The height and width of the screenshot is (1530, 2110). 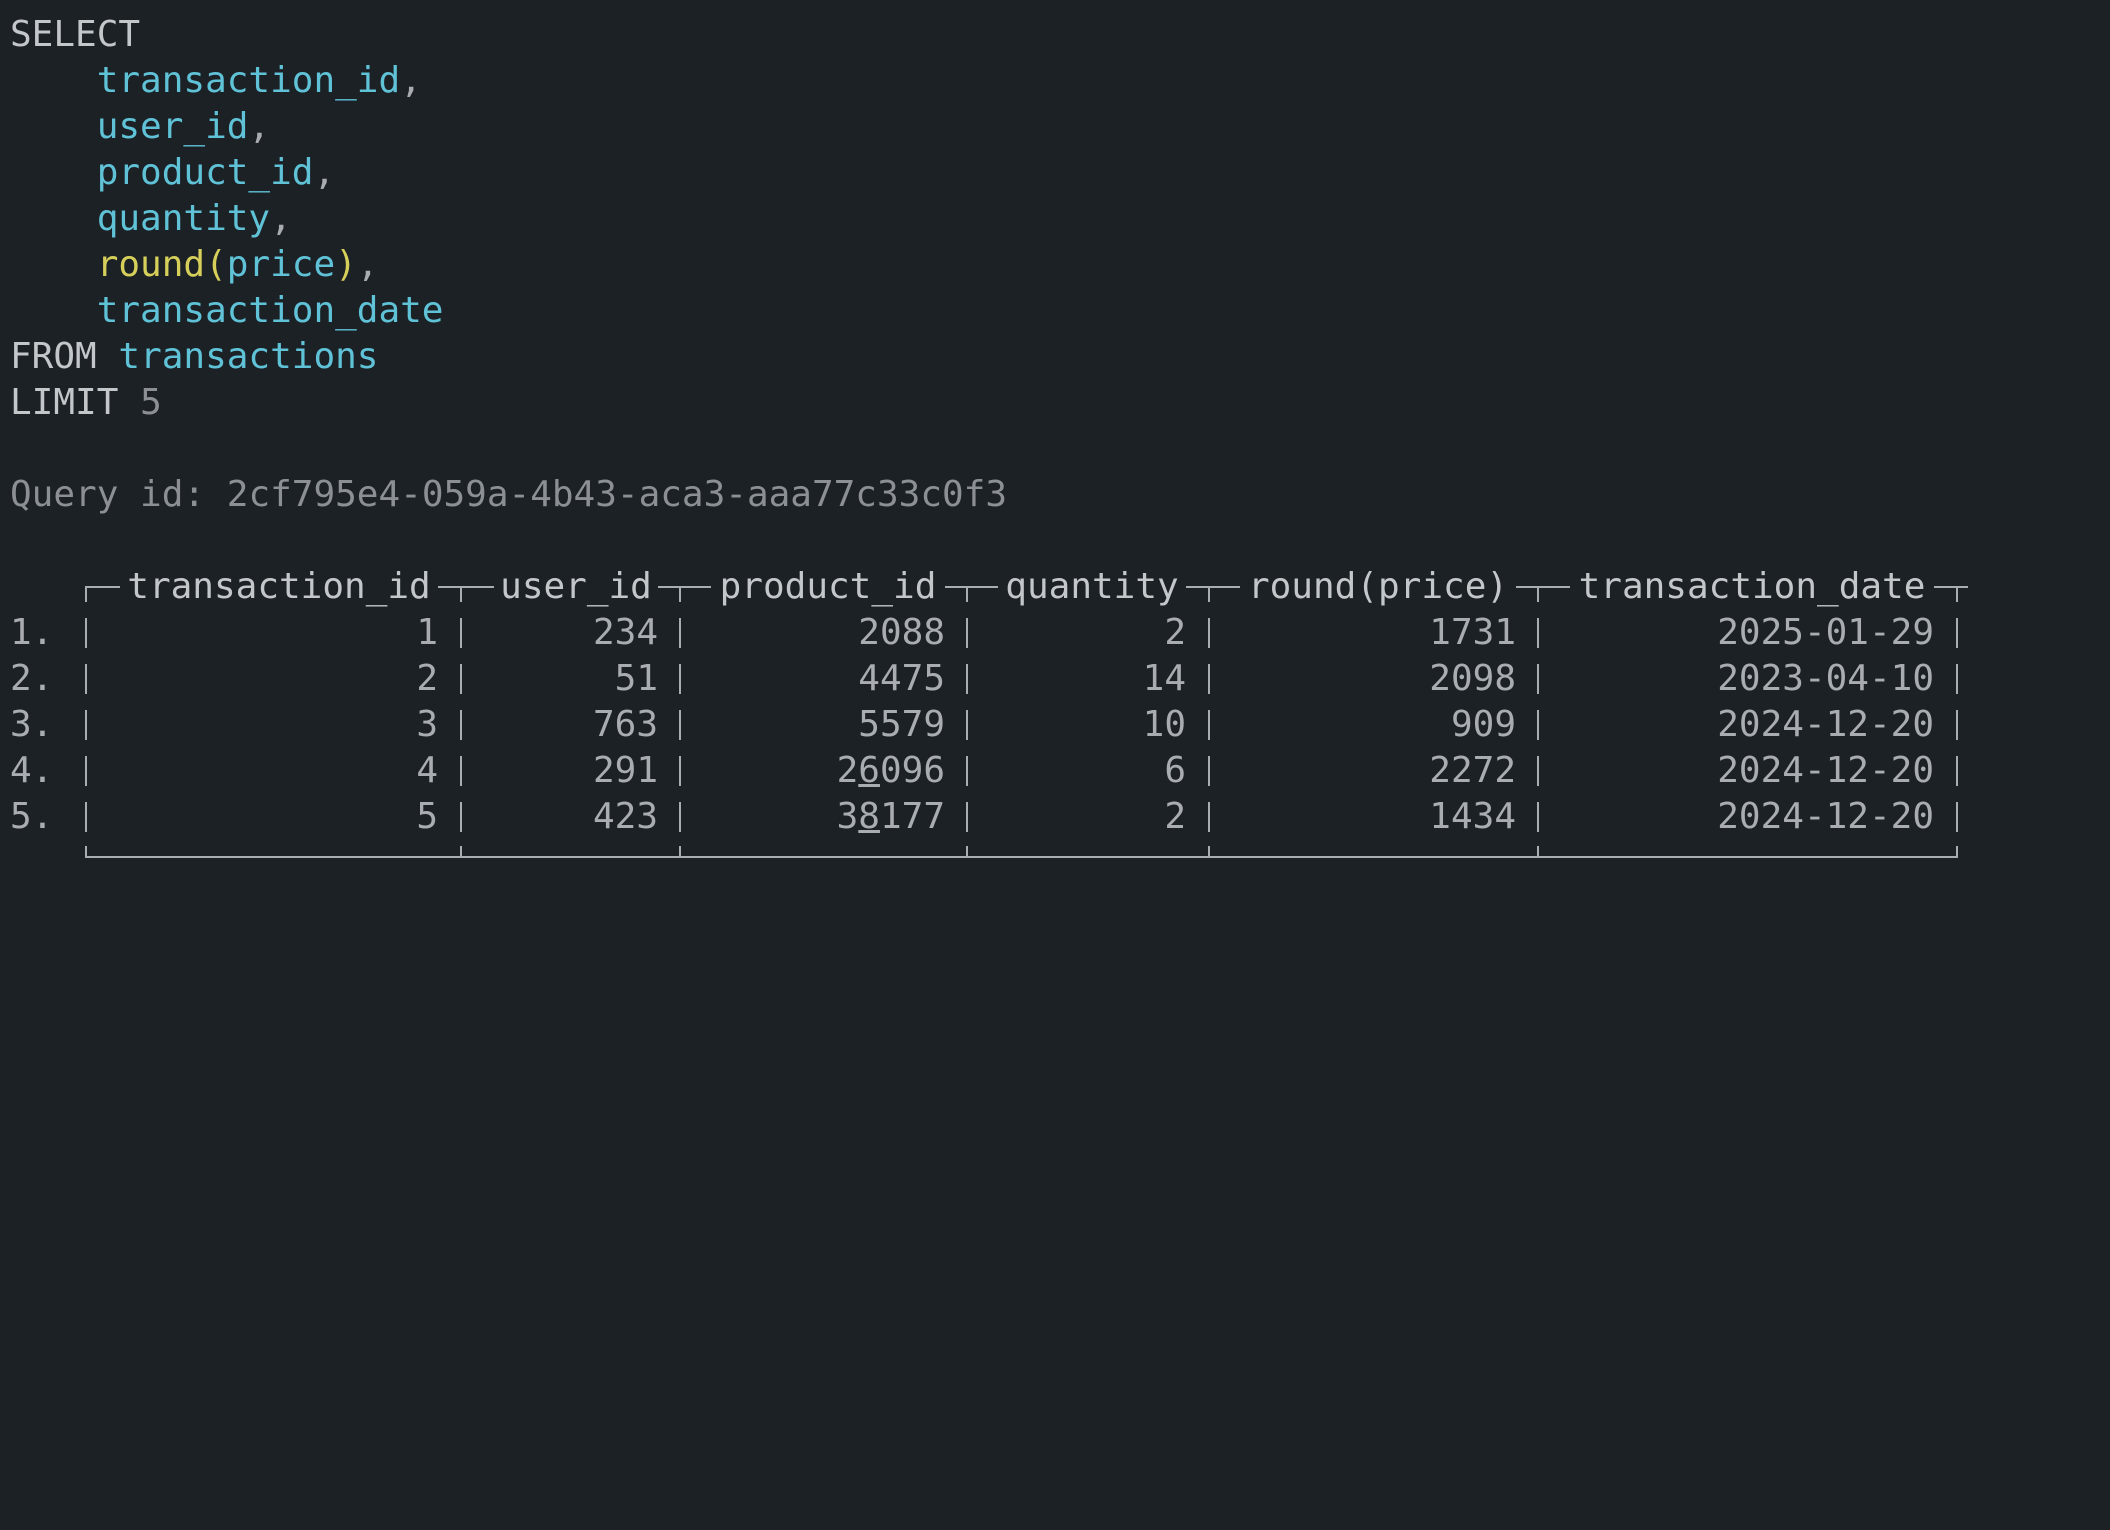 What do you see at coordinates (205, 172) in the screenshot?
I see `column-product-id: product_id` at bounding box center [205, 172].